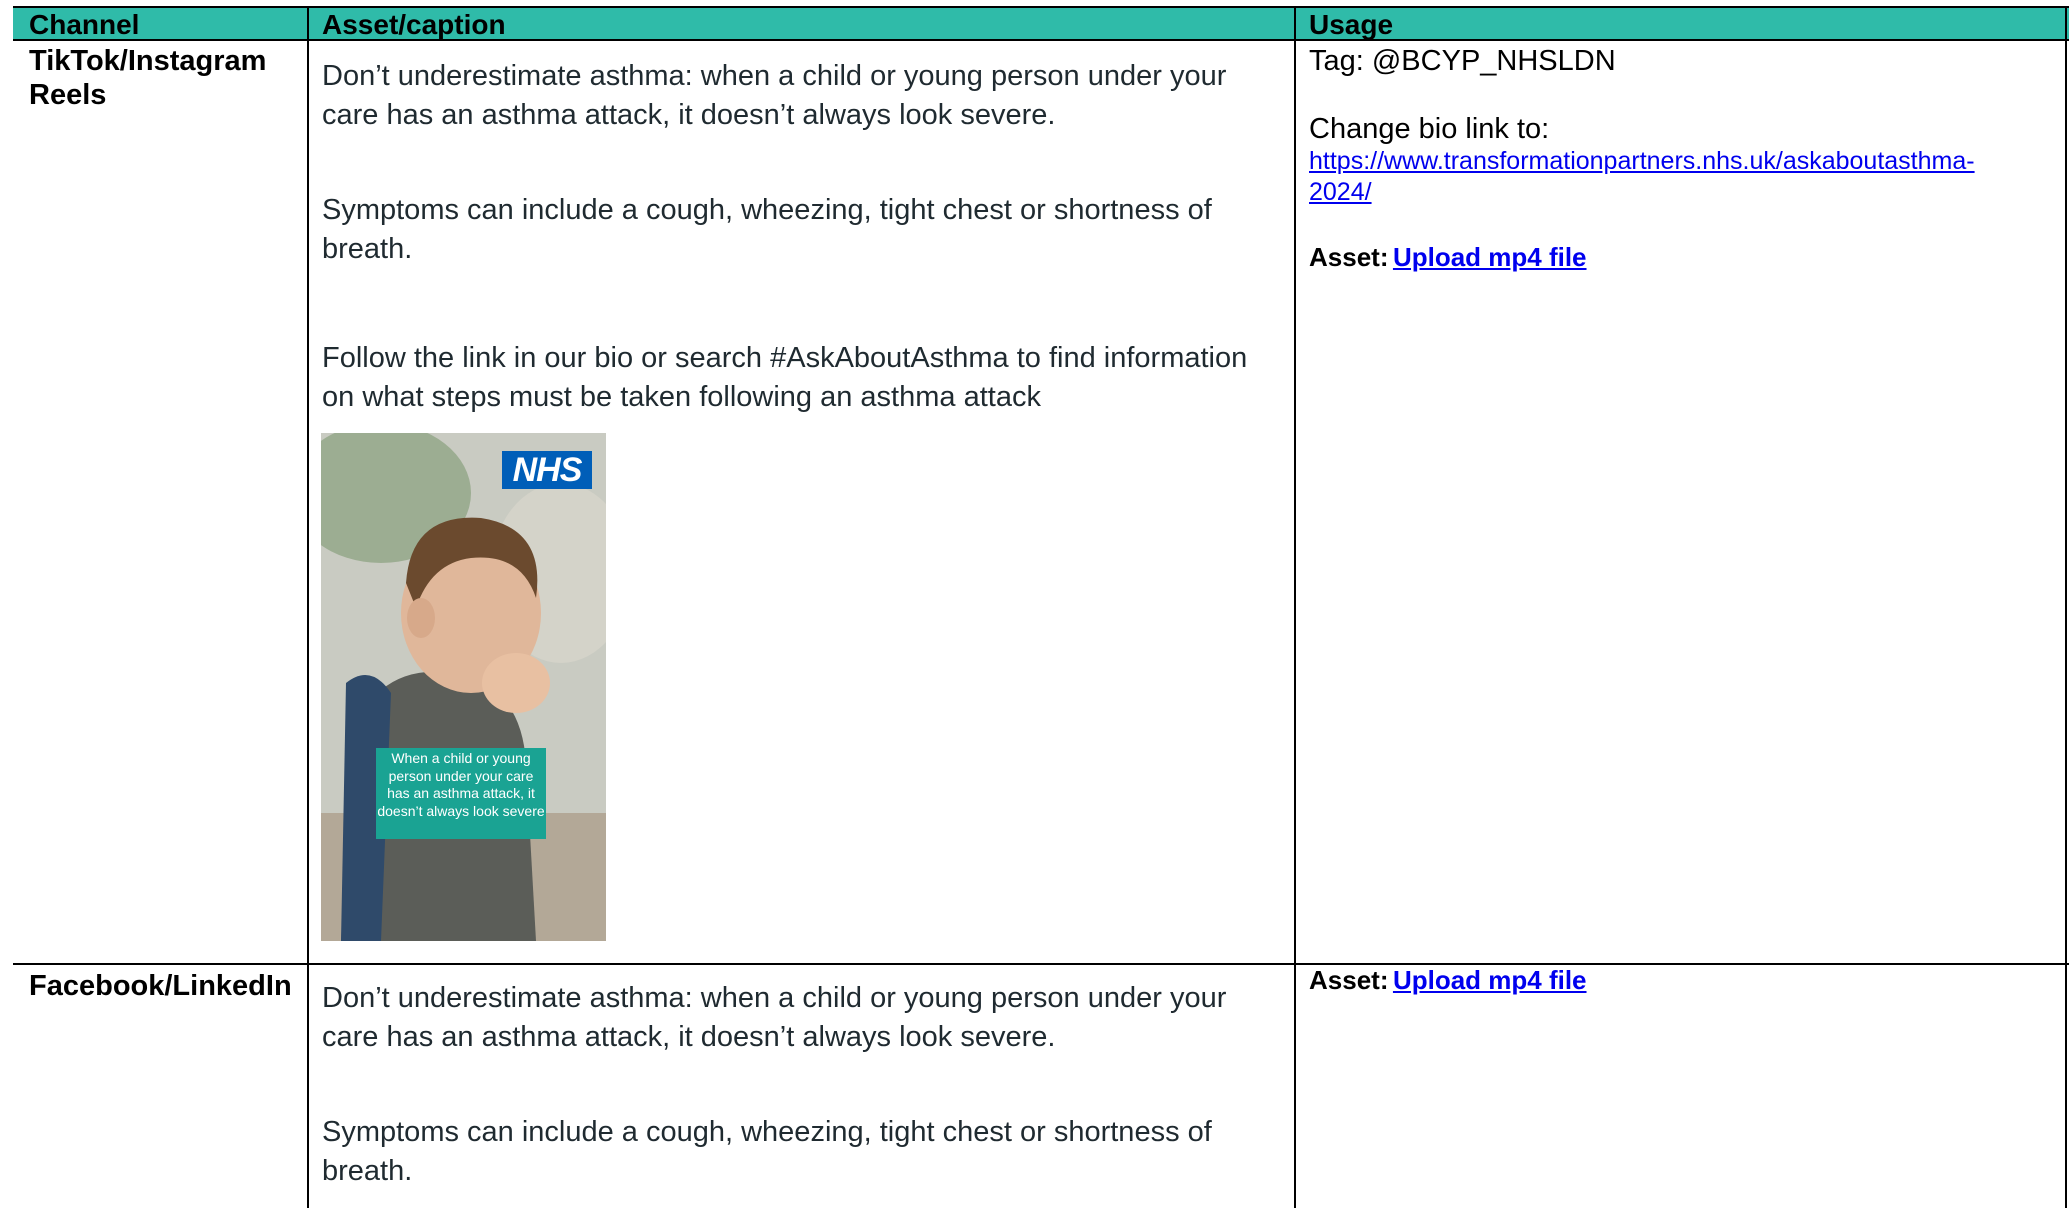 Image resolution: width=2071 pixels, height=1208 pixels. What do you see at coordinates (148, 78) in the screenshot?
I see `row1-channel: TikTok/Instagram Reels` at bounding box center [148, 78].